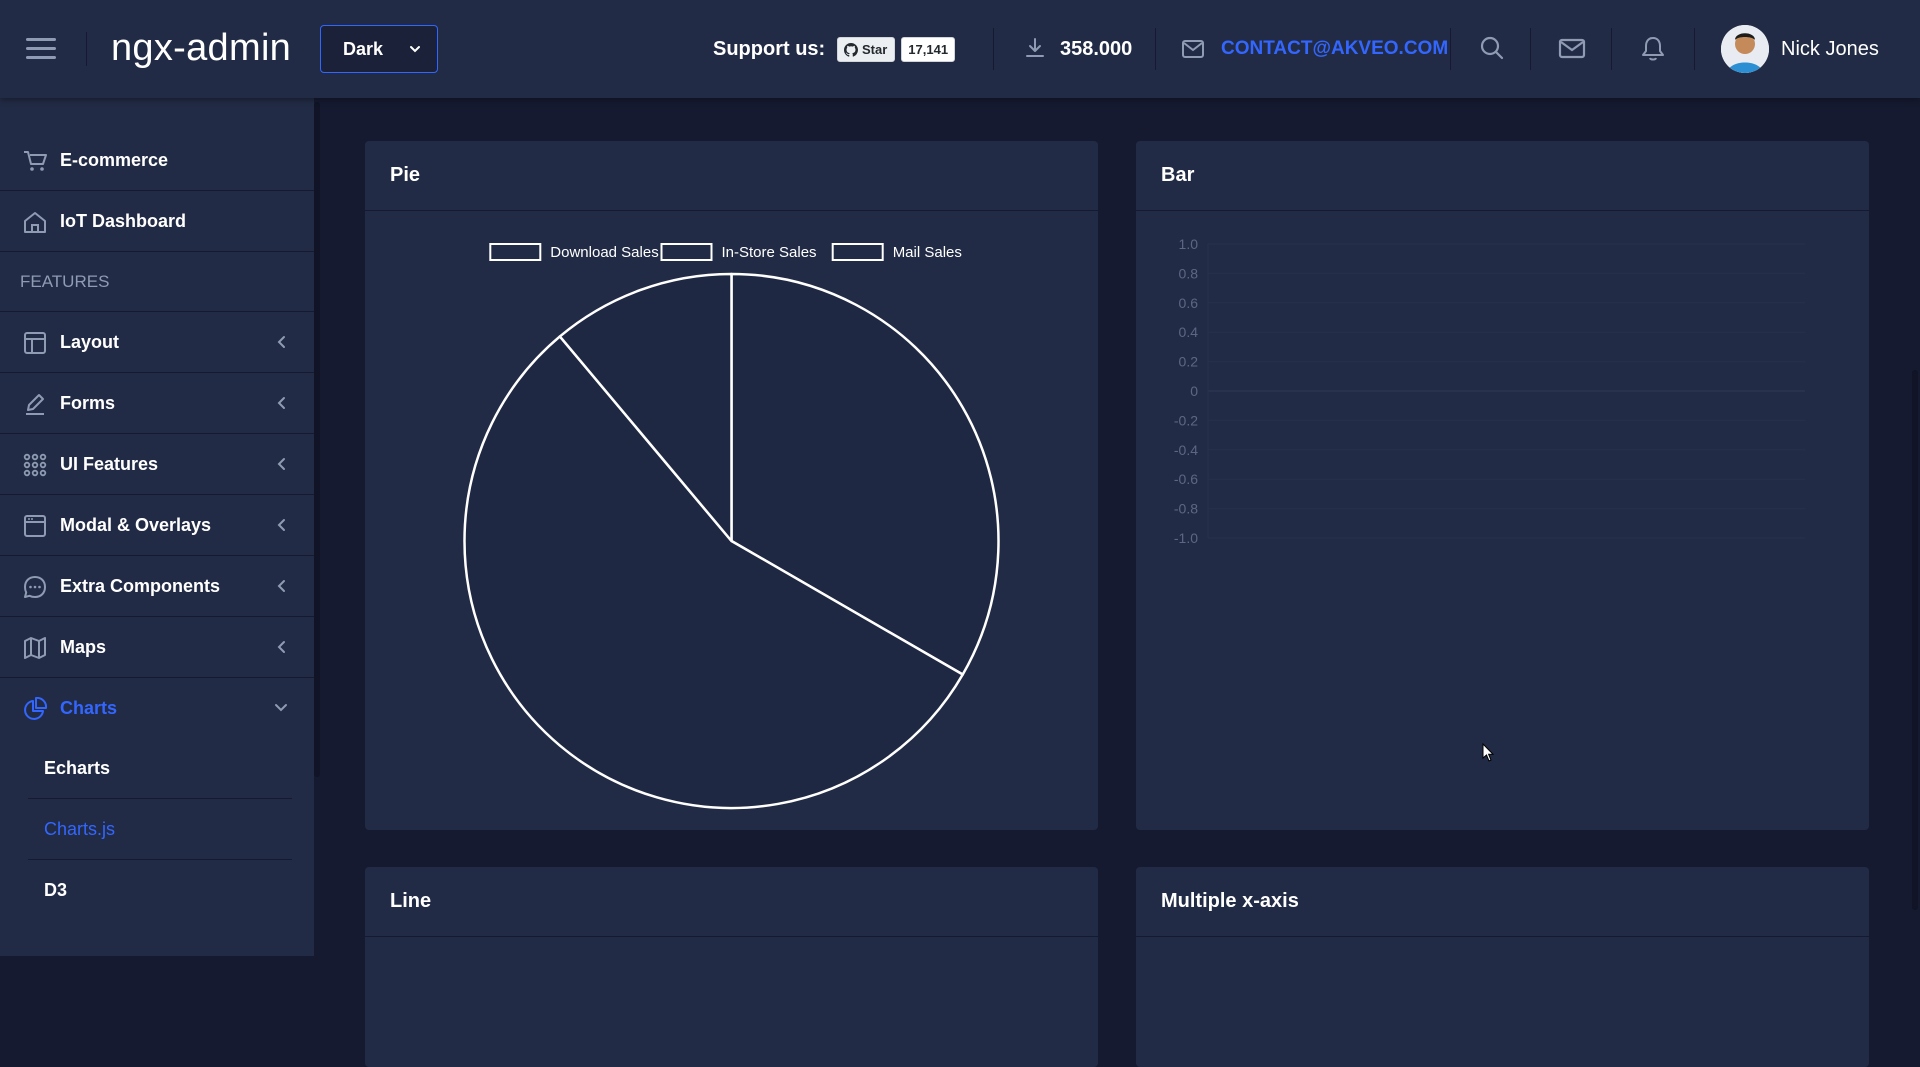 This screenshot has height=1067, width=1920. What do you see at coordinates (1096, 49) in the screenshot?
I see `download-count: 358.000` at bounding box center [1096, 49].